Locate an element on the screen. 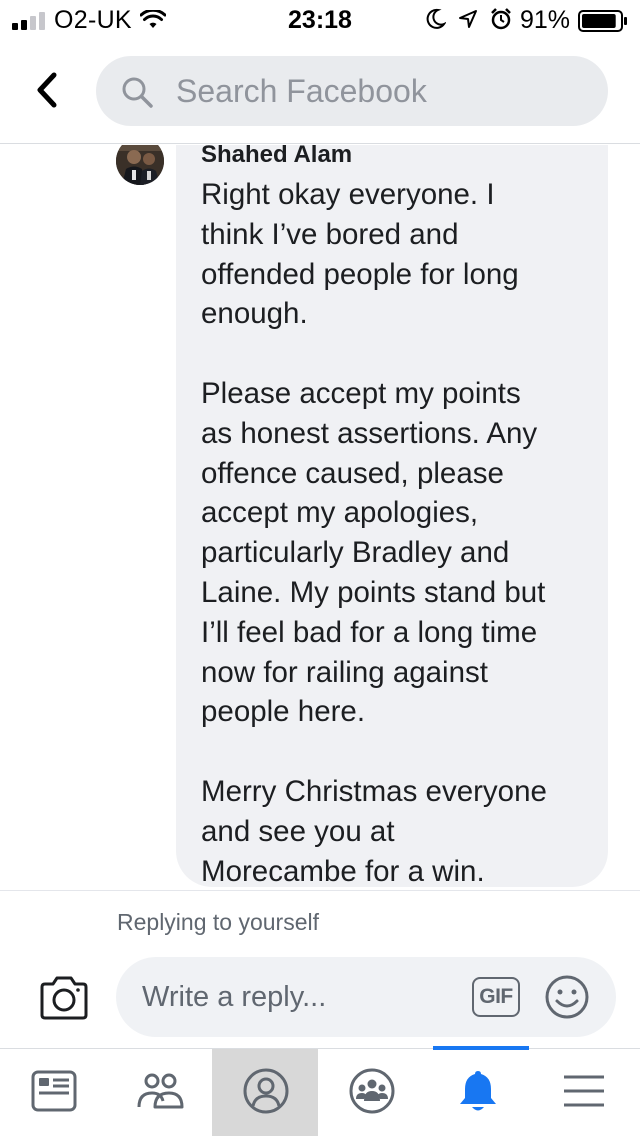 The image size is (640, 1136). chevron-left-icon is located at coordinates (47, 90).